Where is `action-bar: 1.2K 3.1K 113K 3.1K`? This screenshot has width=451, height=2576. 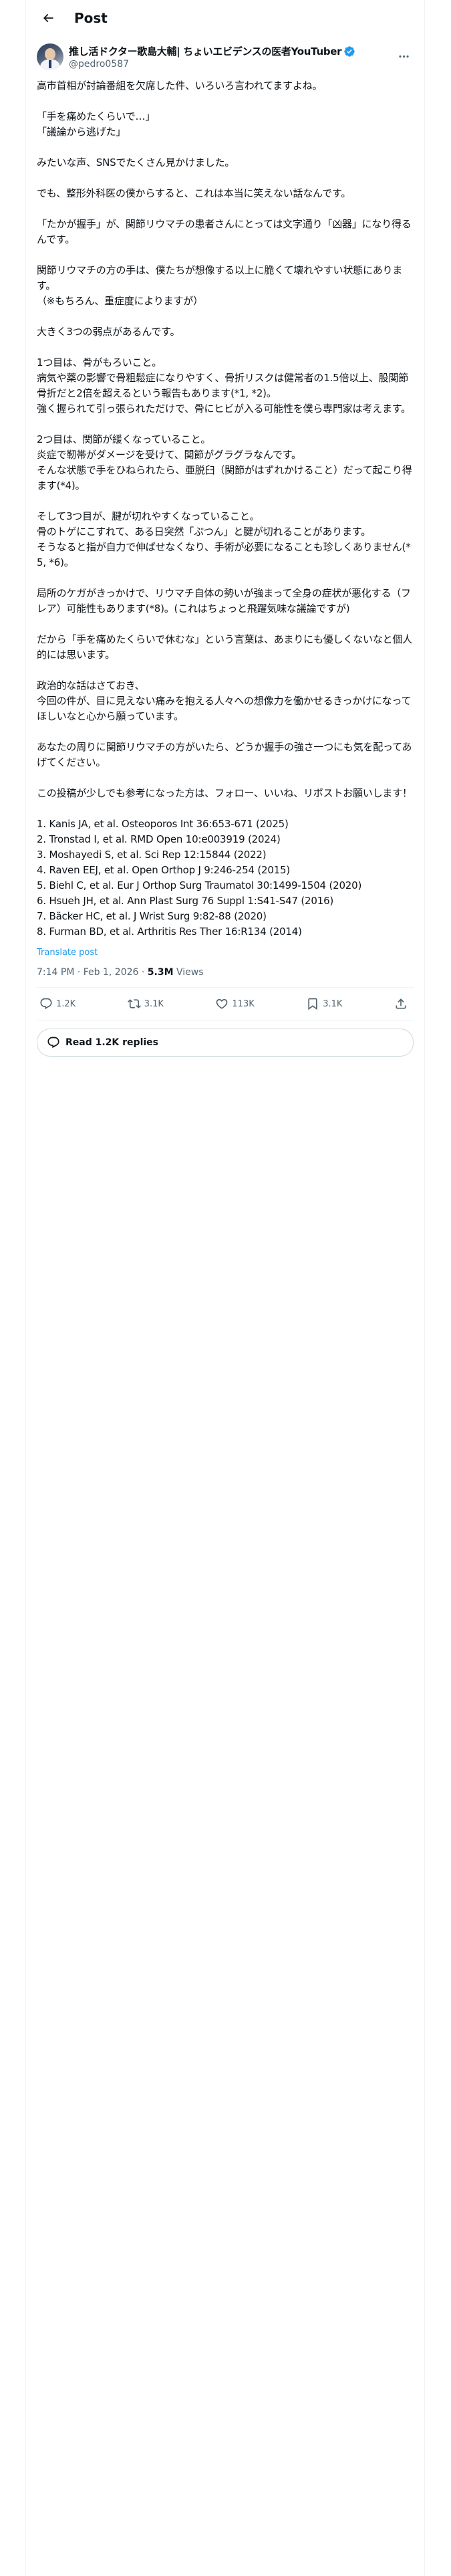 action-bar: 1.2K 3.1K 113K 3.1K is located at coordinates (225, 1005).